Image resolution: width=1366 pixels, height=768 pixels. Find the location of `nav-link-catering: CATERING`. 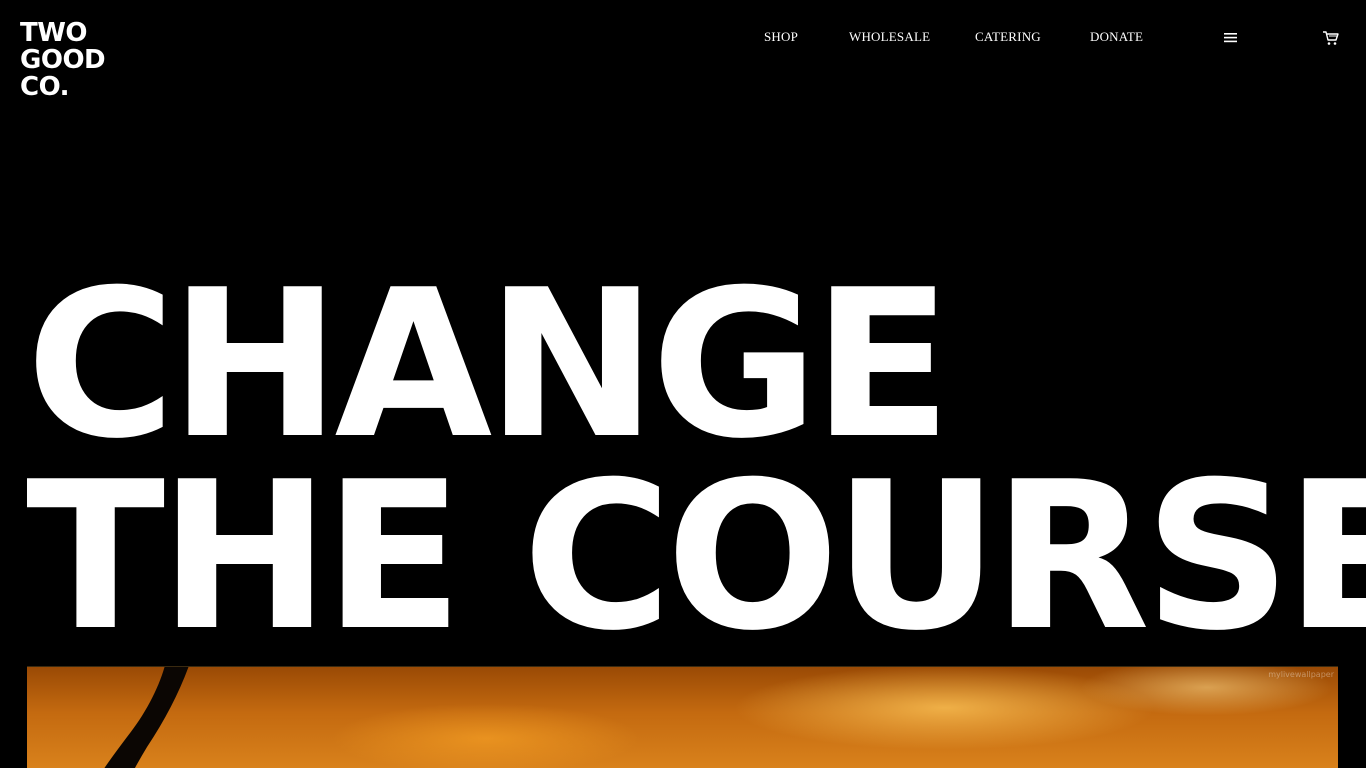

nav-link-catering: CATERING is located at coordinates (1008, 37).